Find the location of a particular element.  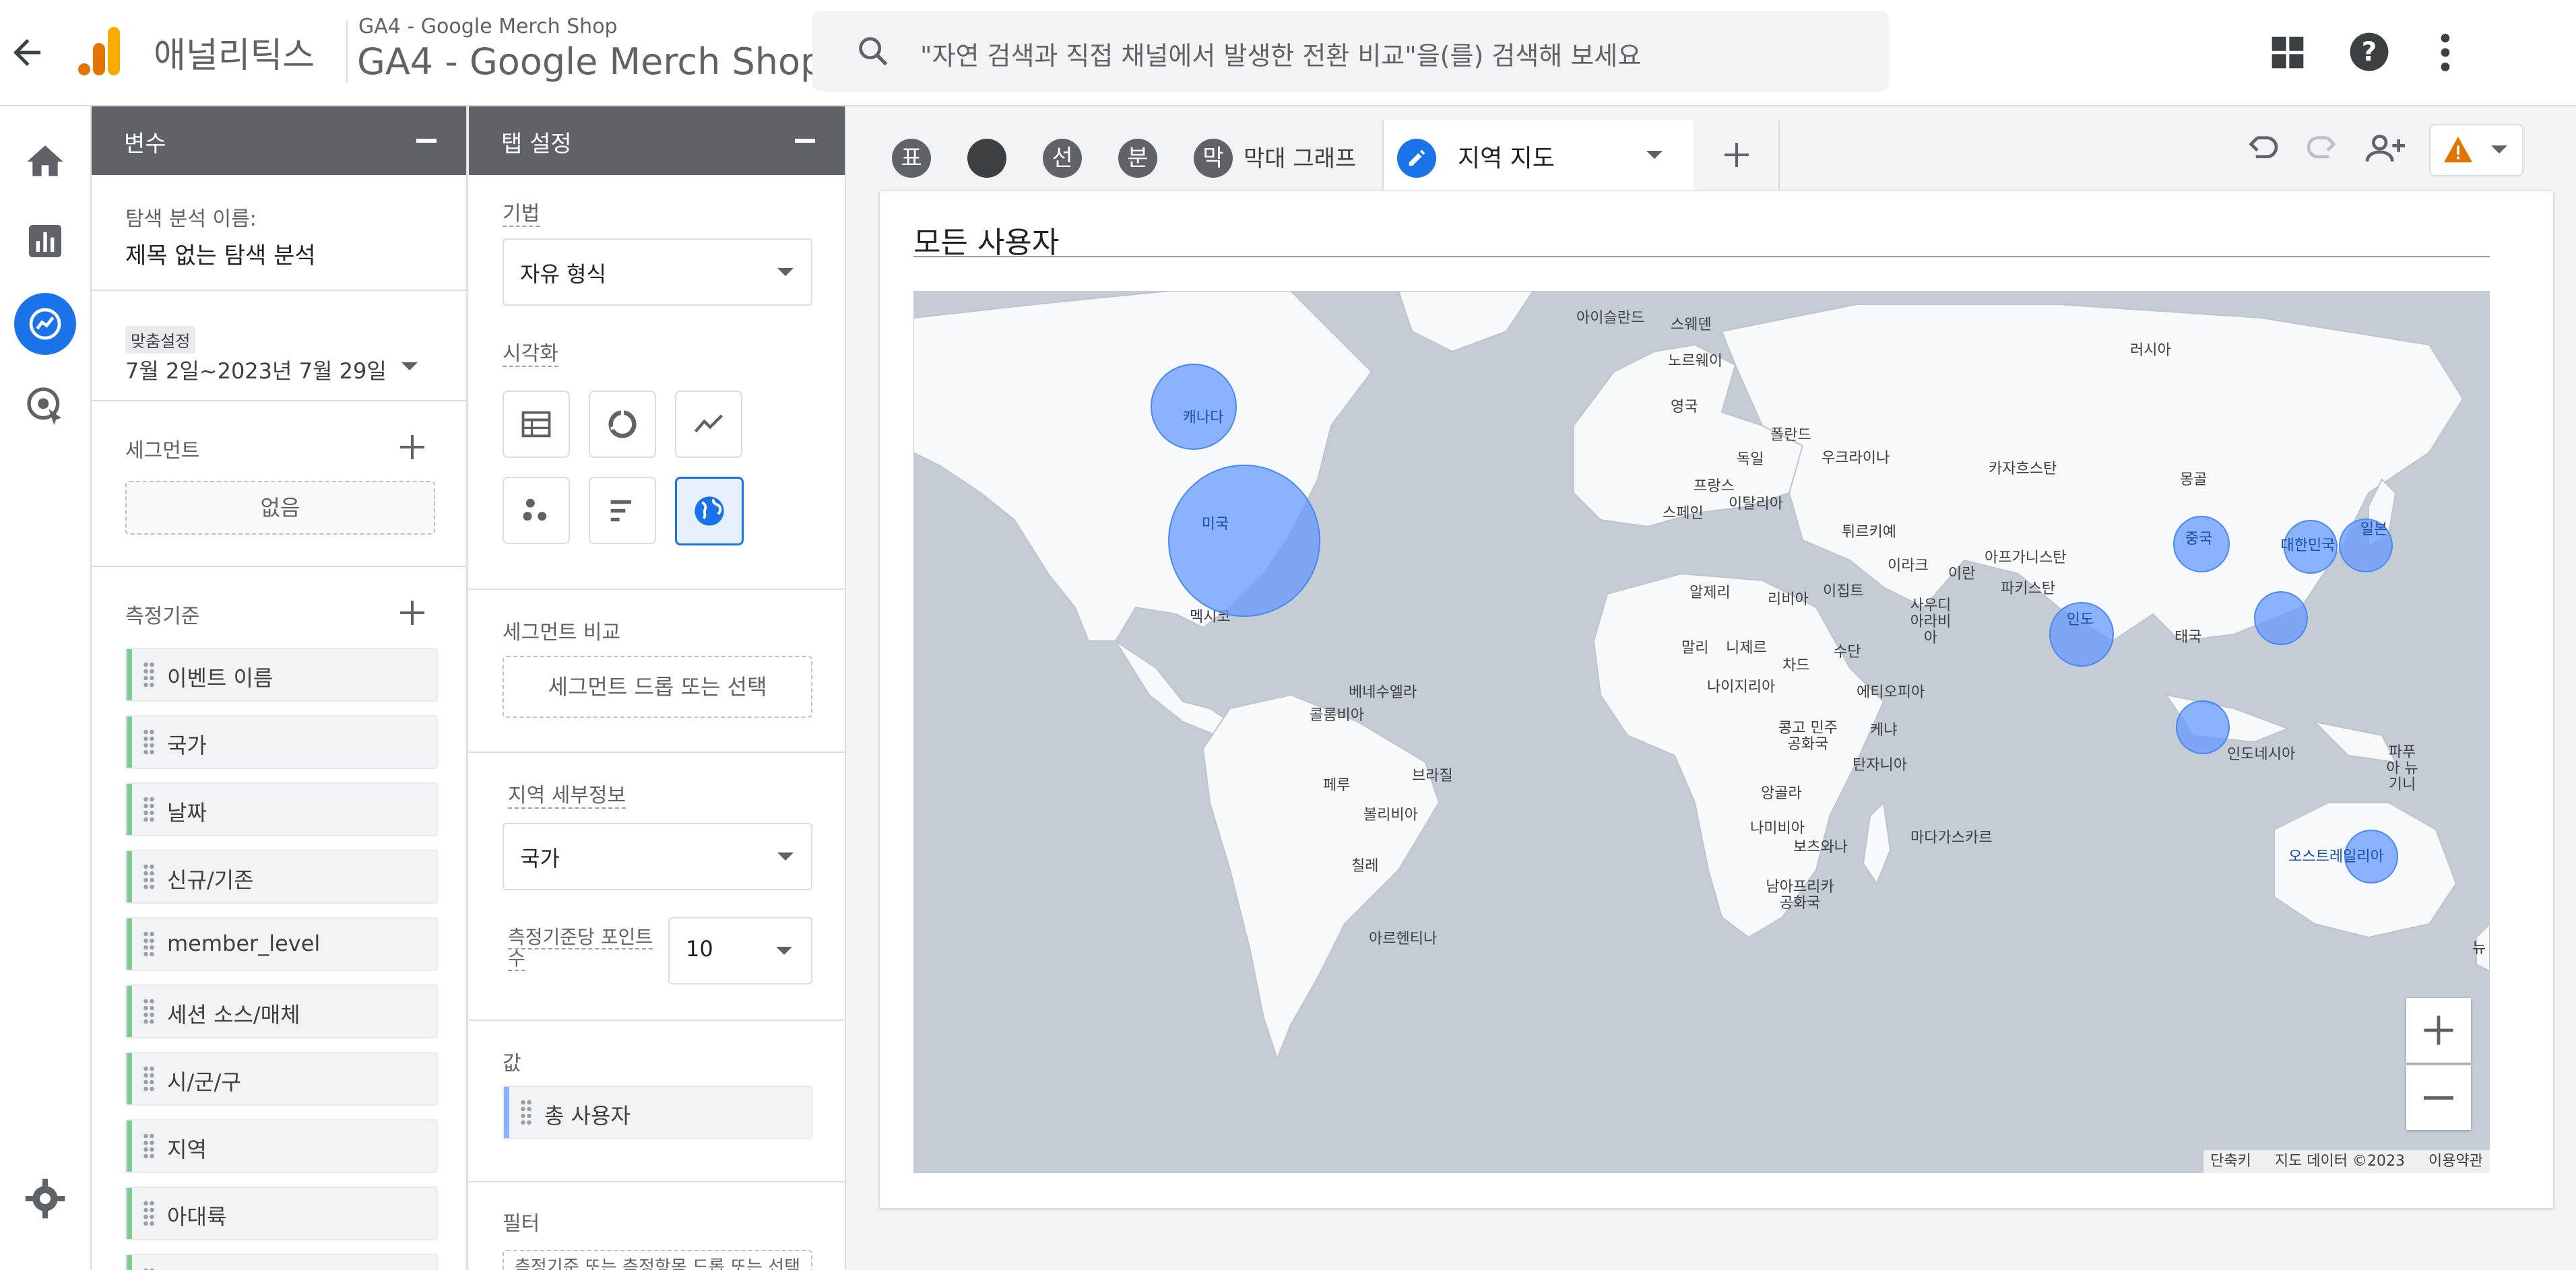

dimension-chip: 날짜 is located at coordinates (281, 809).